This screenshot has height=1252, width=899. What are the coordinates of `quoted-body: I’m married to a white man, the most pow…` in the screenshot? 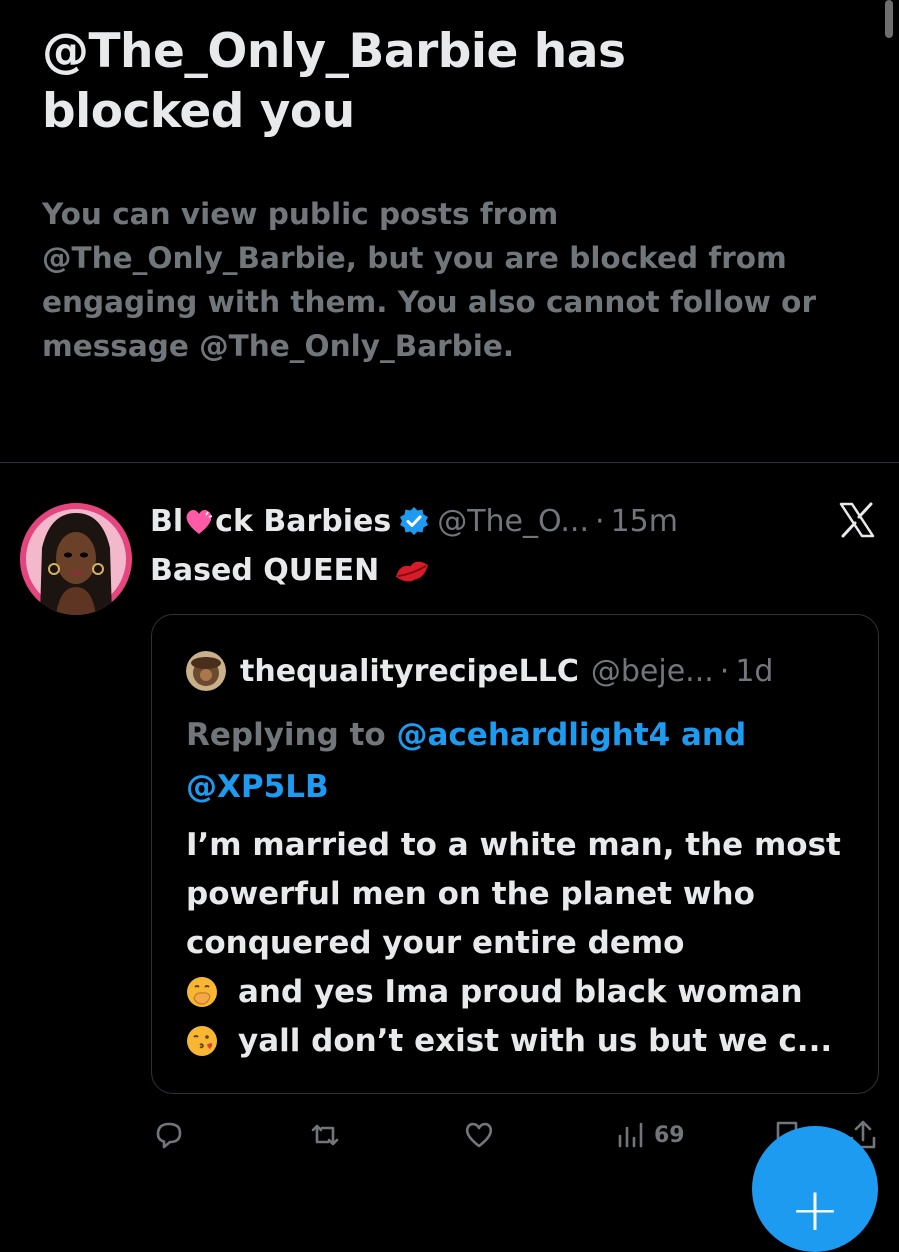 It's located at (526, 943).